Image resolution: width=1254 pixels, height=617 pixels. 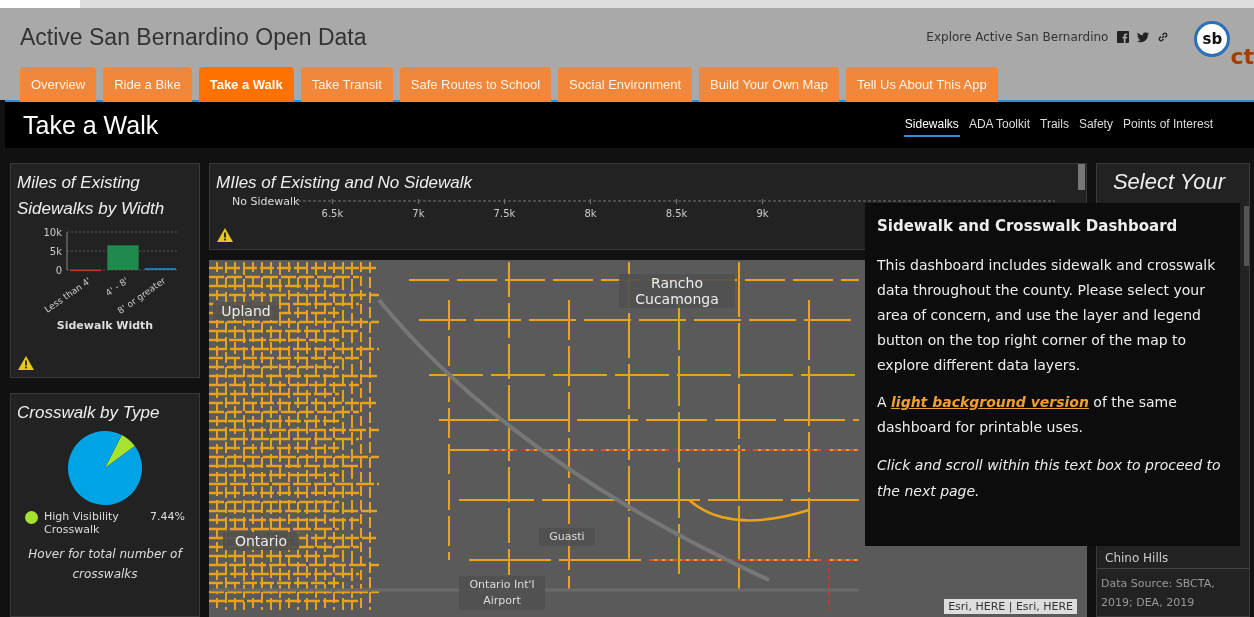 I want to click on panel-title: Select Your, so click(x=1169, y=182).